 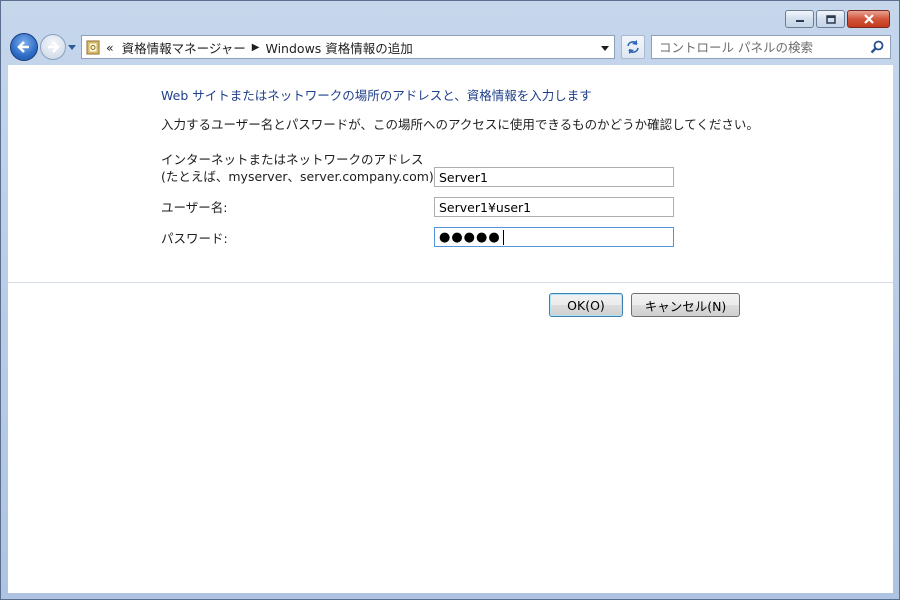 What do you see at coordinates (339, 47) in the screenshot?
I see `breadcrumb-add-credential: Windows 資格情報の追加` at bounding box center [339, 47].